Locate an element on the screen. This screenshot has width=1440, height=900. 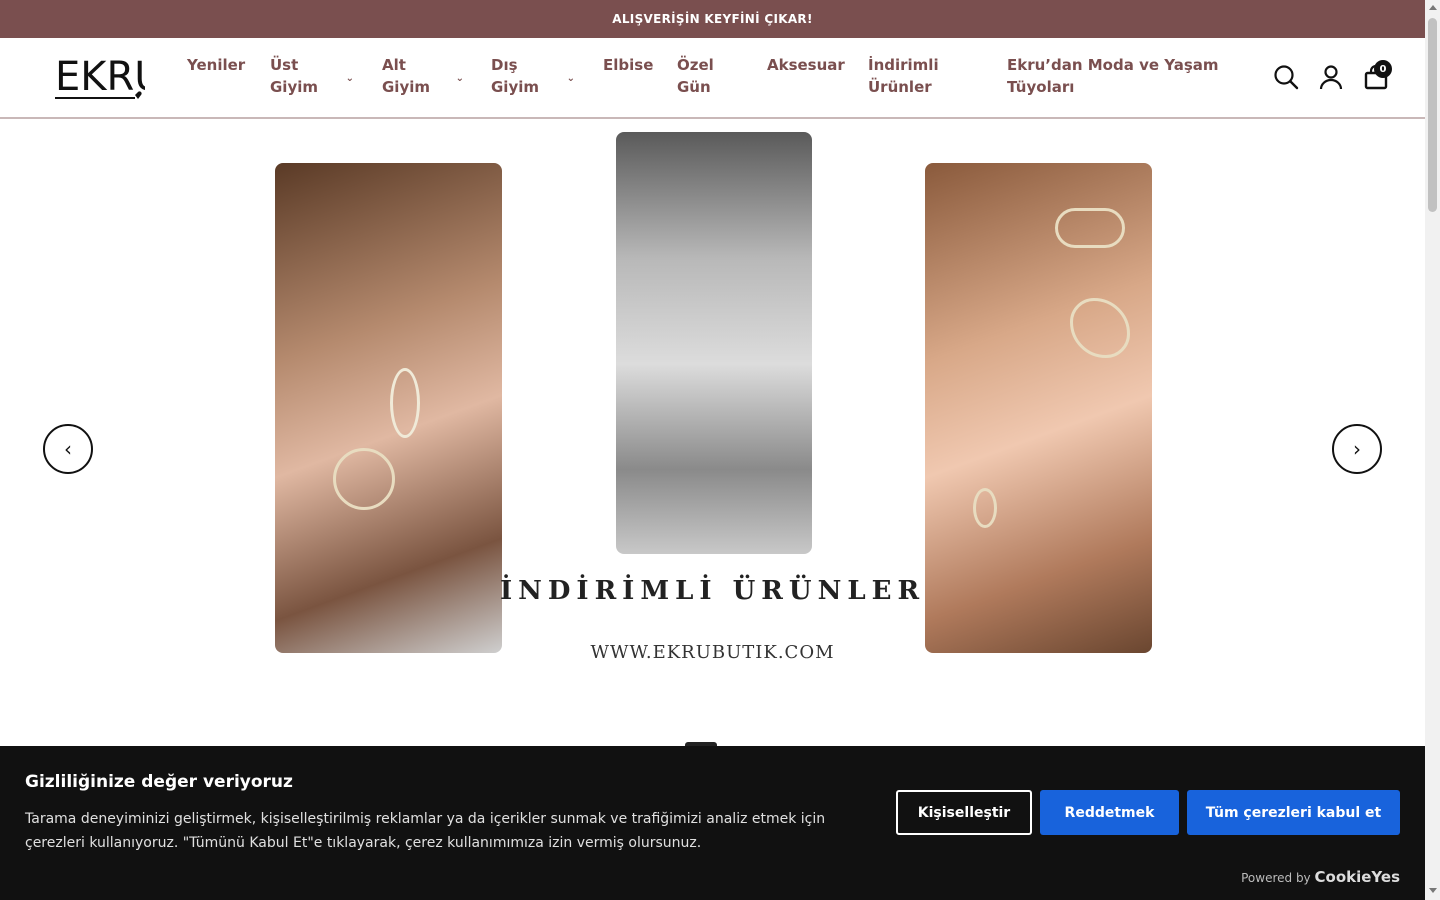
ear-cuff-shape is located at coordinates (1090, 228).